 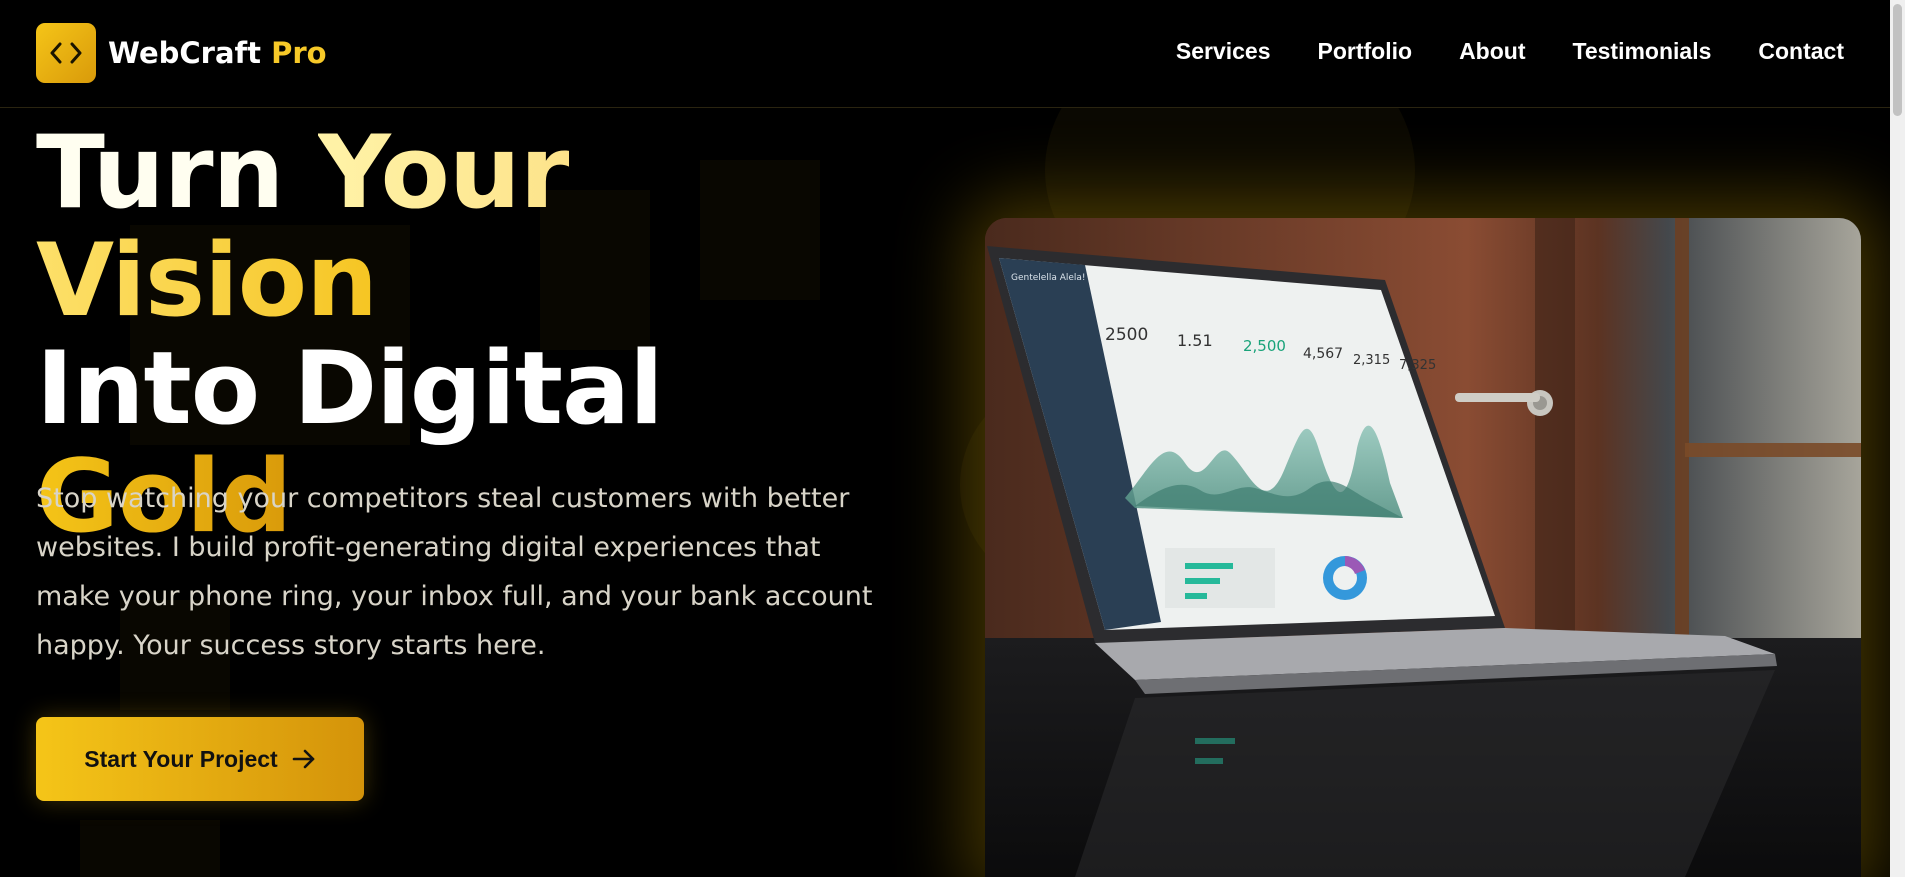 I want to click on hero-title-word-1: Turn, so click(x=160, y=172).